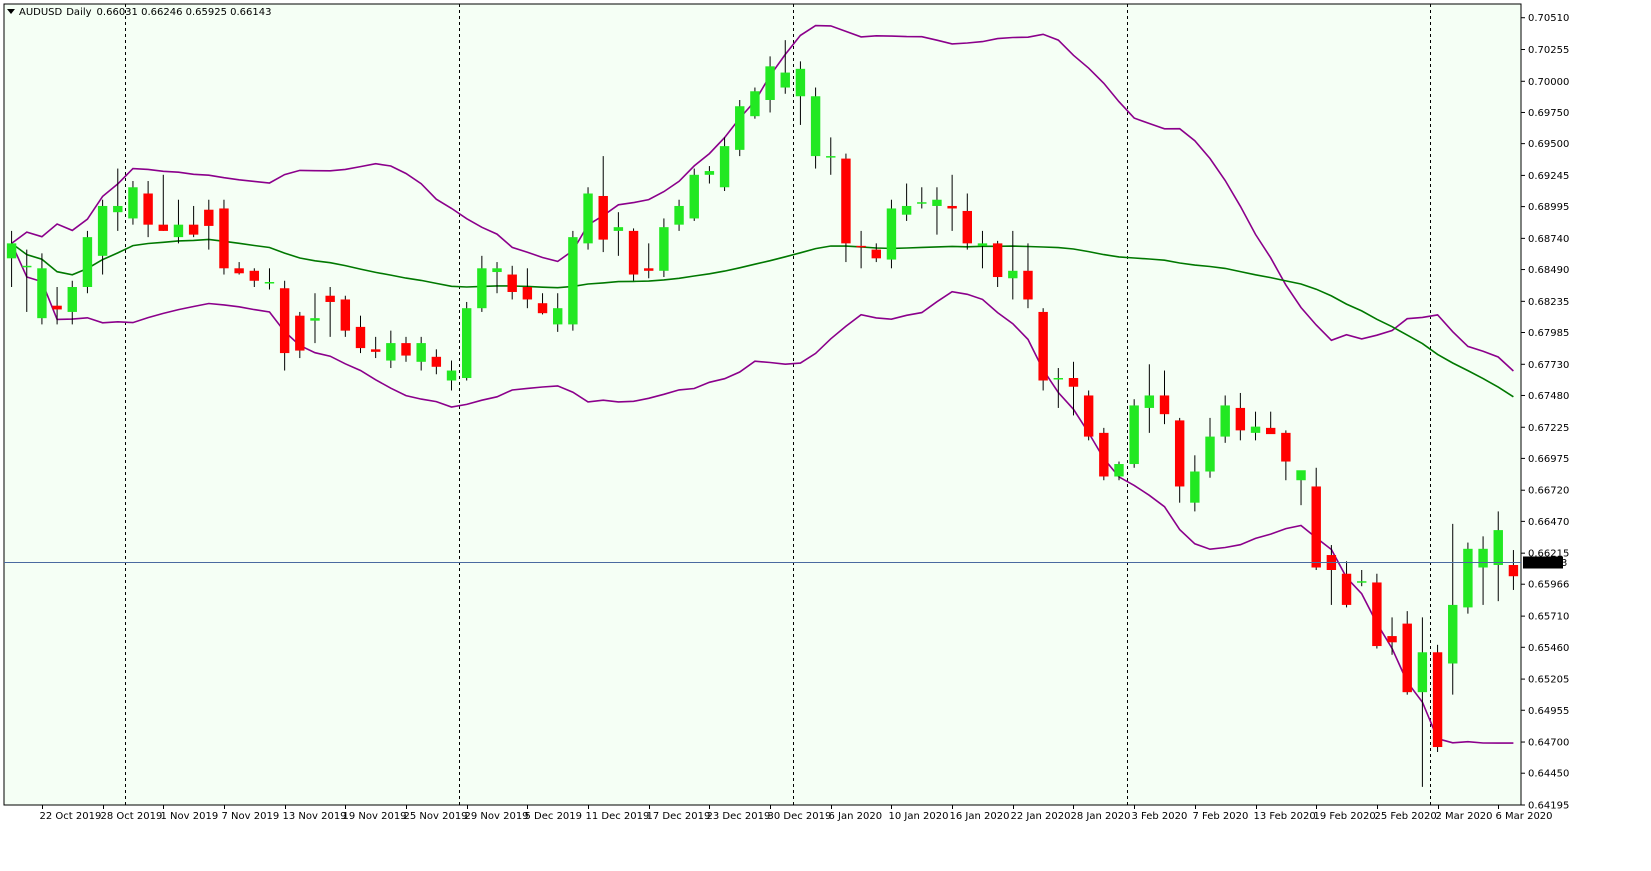 The image size is (1651, 871). I want to click on x-tick-label: 29 Nov 2019, so click(497, 816).